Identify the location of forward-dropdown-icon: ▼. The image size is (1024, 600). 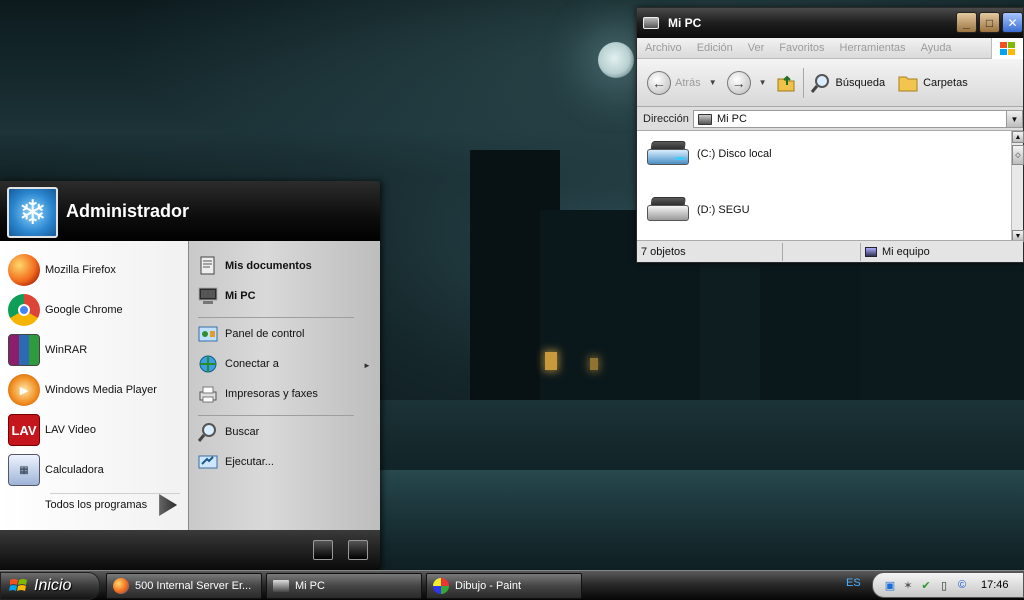
(763, 82).